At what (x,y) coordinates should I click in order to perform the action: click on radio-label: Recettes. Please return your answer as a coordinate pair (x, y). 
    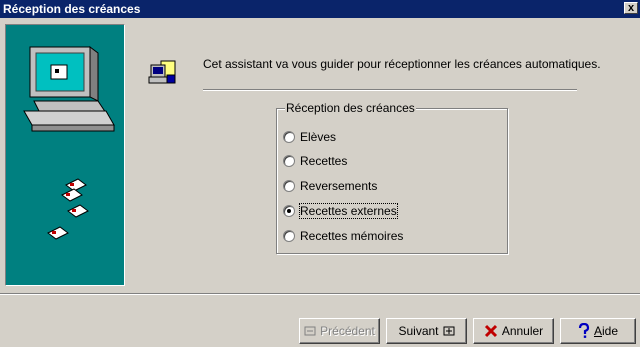
    Looking at the image, I should click on (324, 161).